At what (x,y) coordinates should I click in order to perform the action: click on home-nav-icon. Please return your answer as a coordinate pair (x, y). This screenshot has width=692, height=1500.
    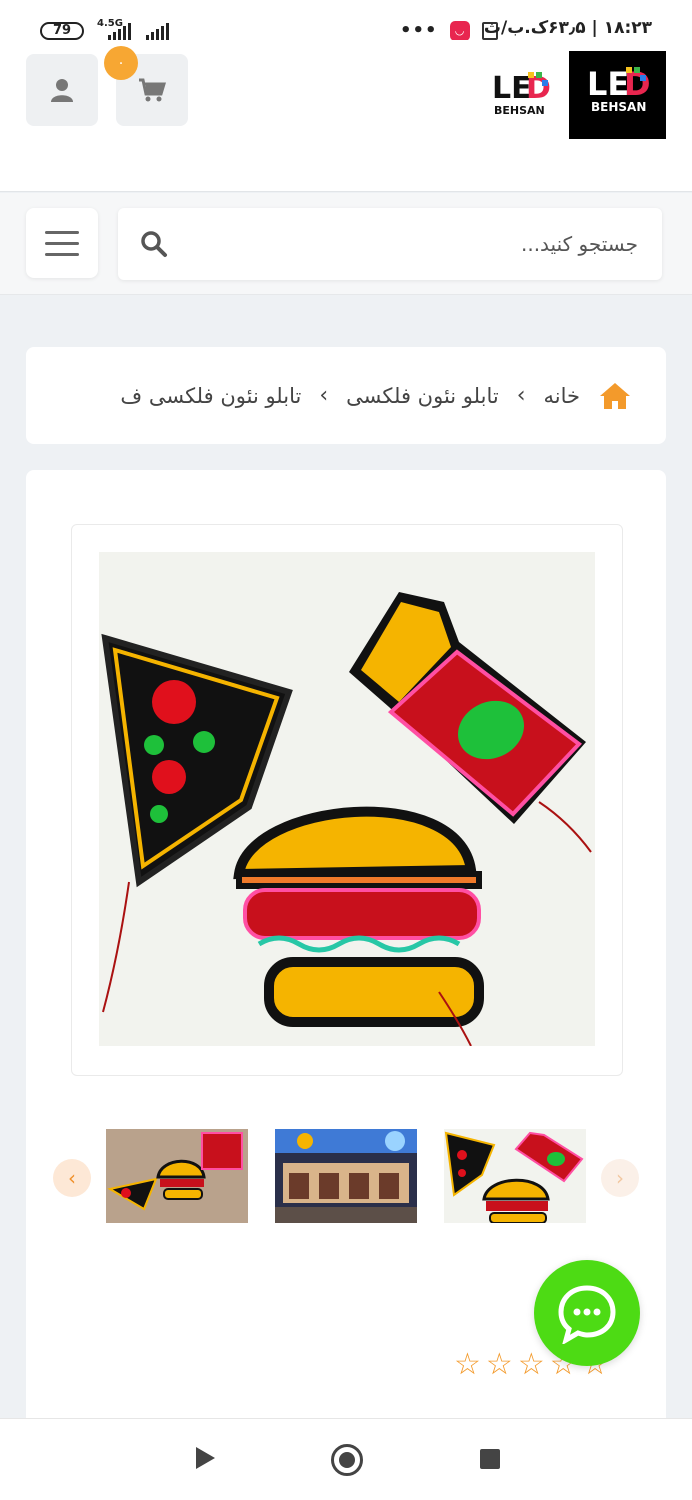
    Looking at the image, I should click on (347, 1460).